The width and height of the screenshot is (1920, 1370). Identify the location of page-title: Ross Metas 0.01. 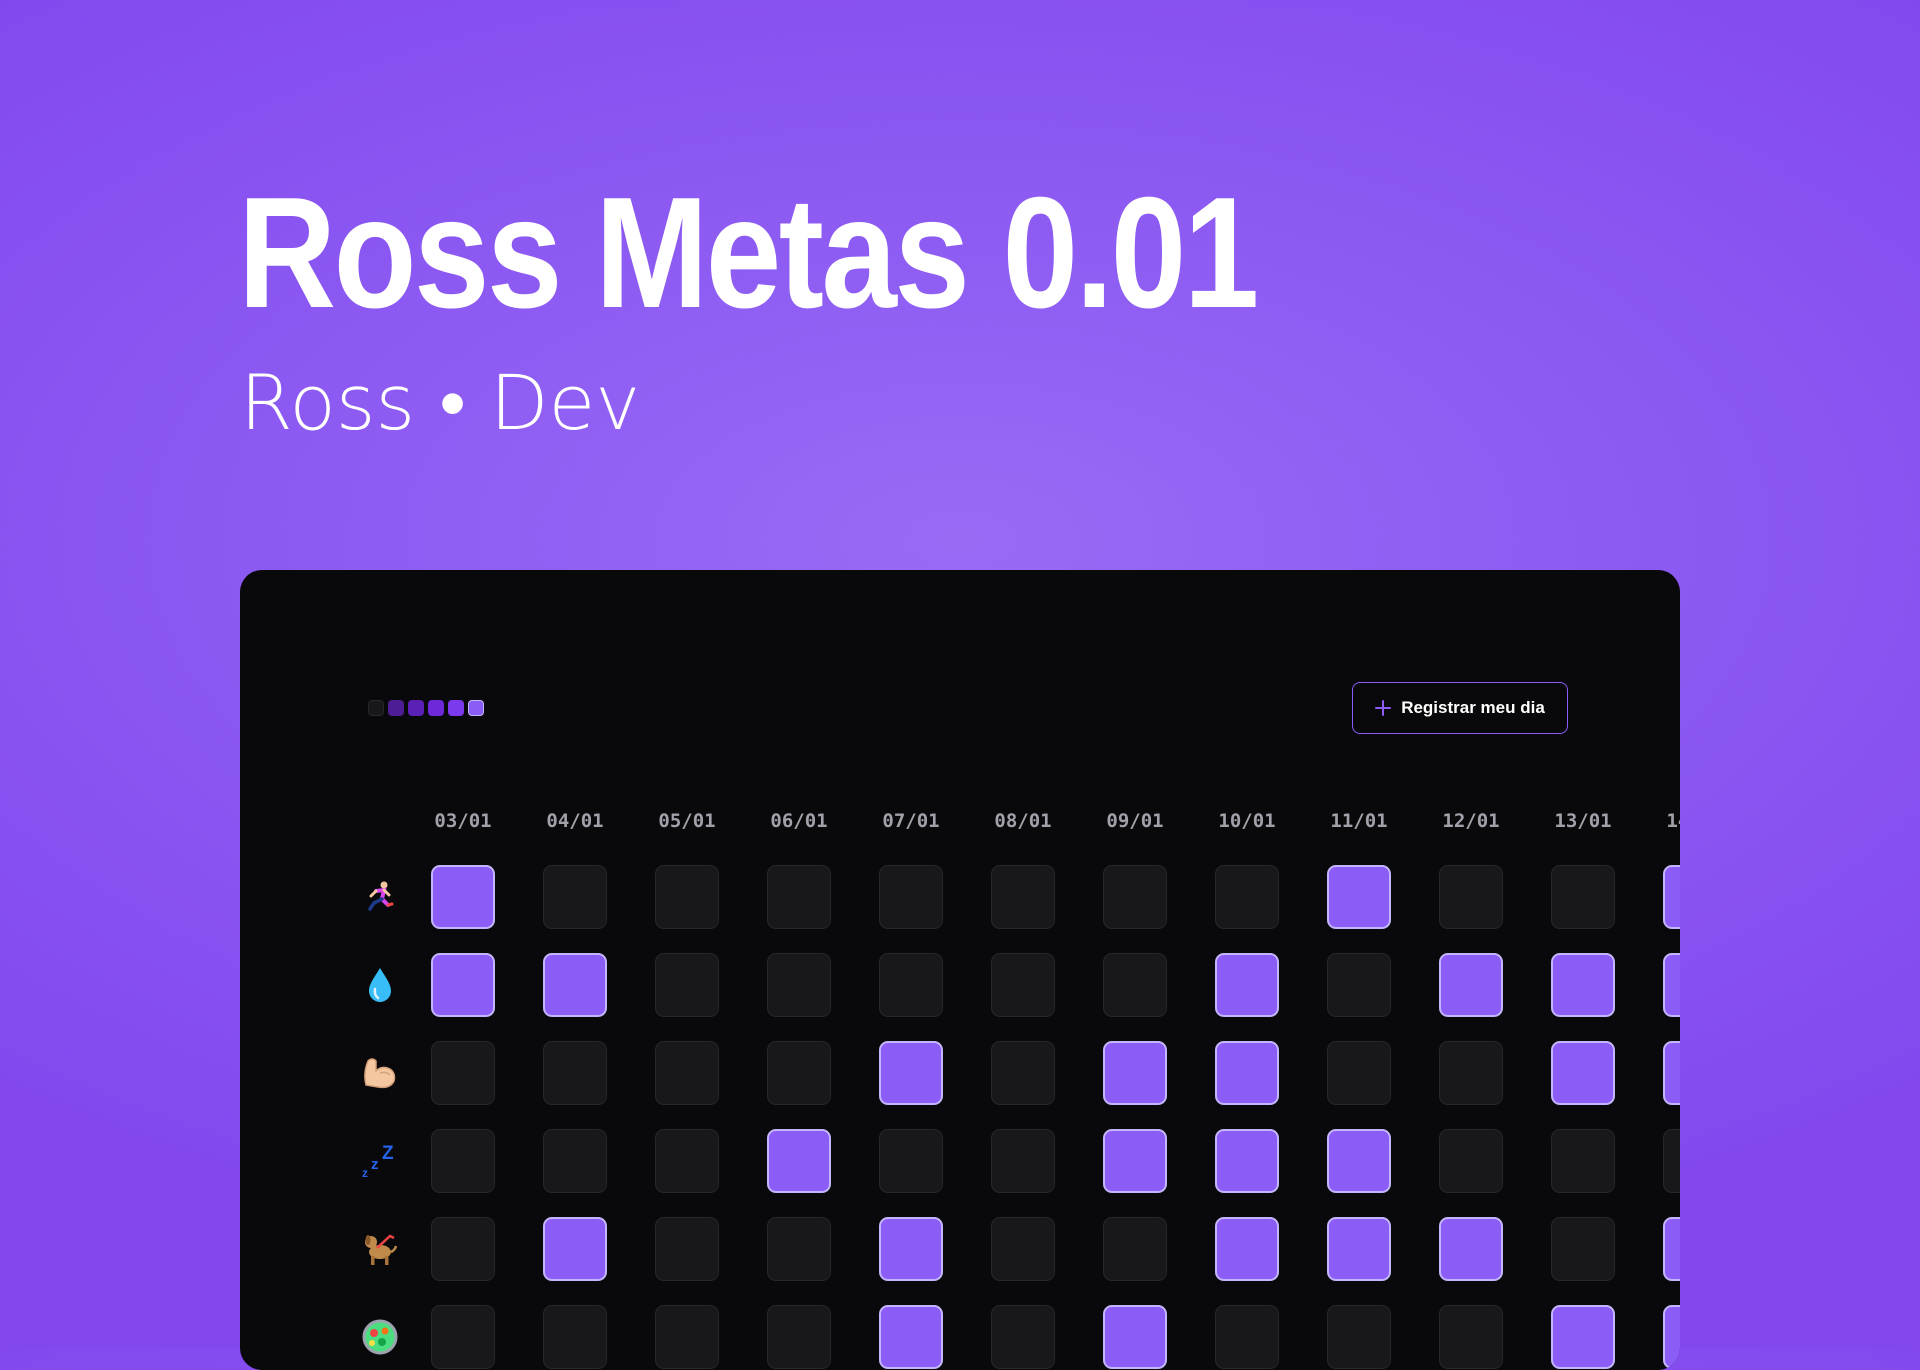
(748, 253).